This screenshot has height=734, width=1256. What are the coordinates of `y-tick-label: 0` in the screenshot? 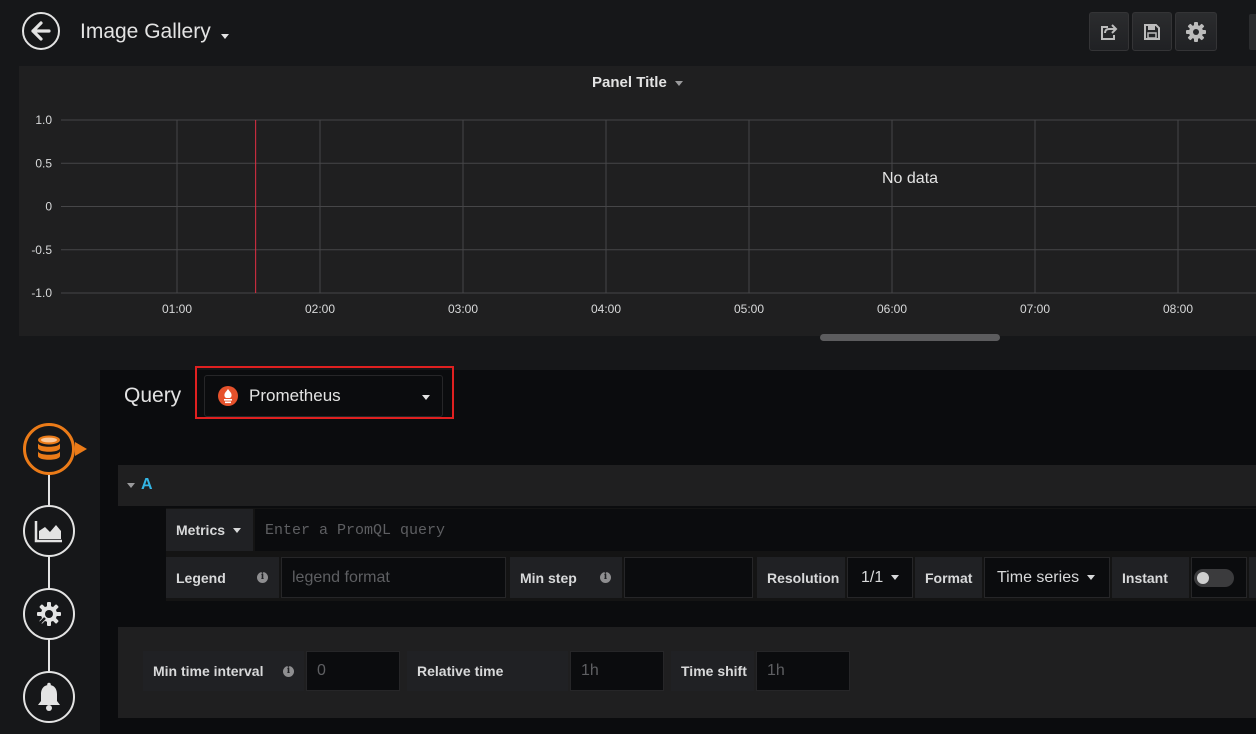 It's located at (48, 207).